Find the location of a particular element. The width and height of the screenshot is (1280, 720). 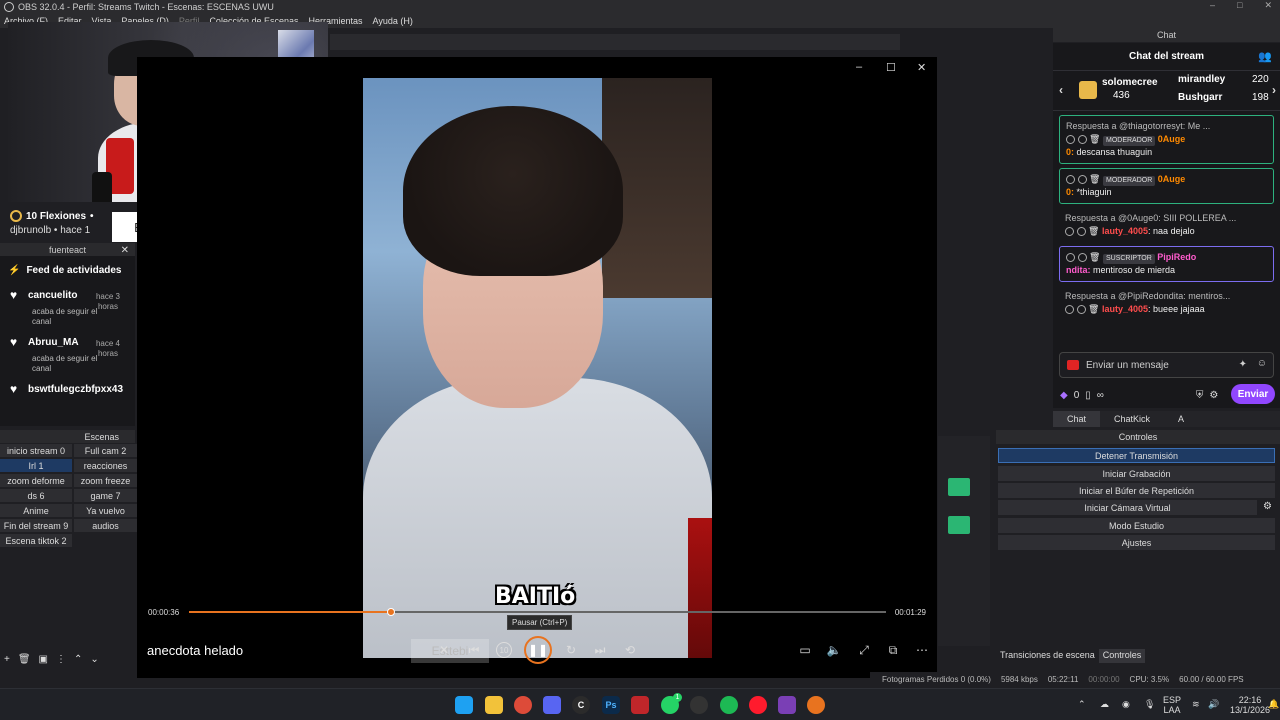

mic-icon: 🎙 is located at coordinates (1149, 704).